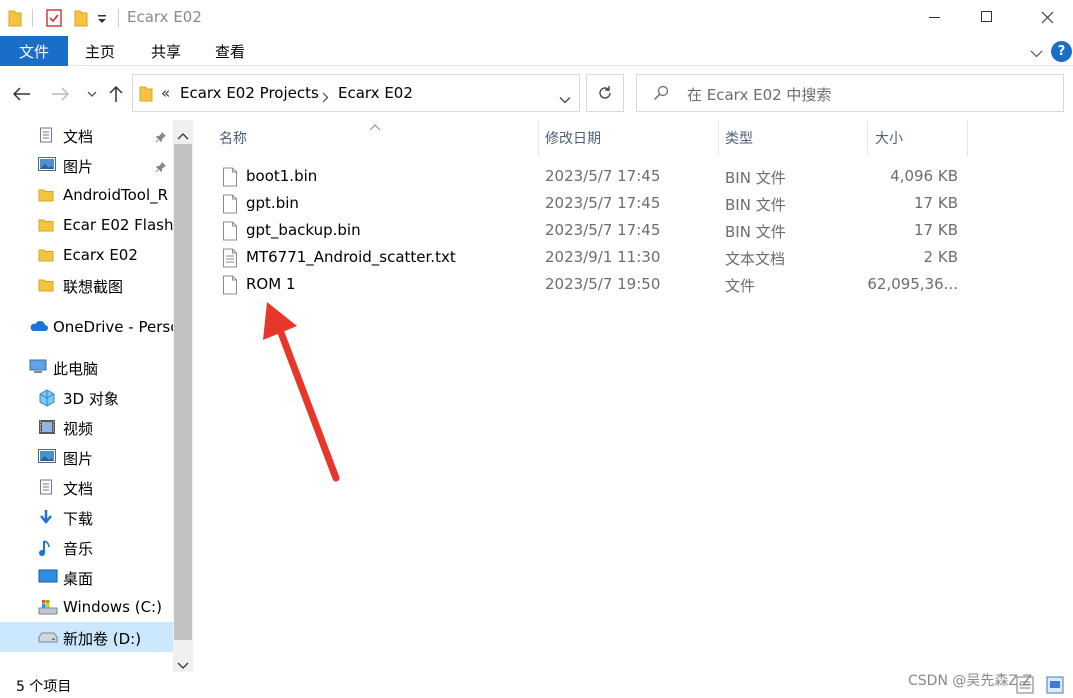  I want to click on up-button, so click(116, 94).